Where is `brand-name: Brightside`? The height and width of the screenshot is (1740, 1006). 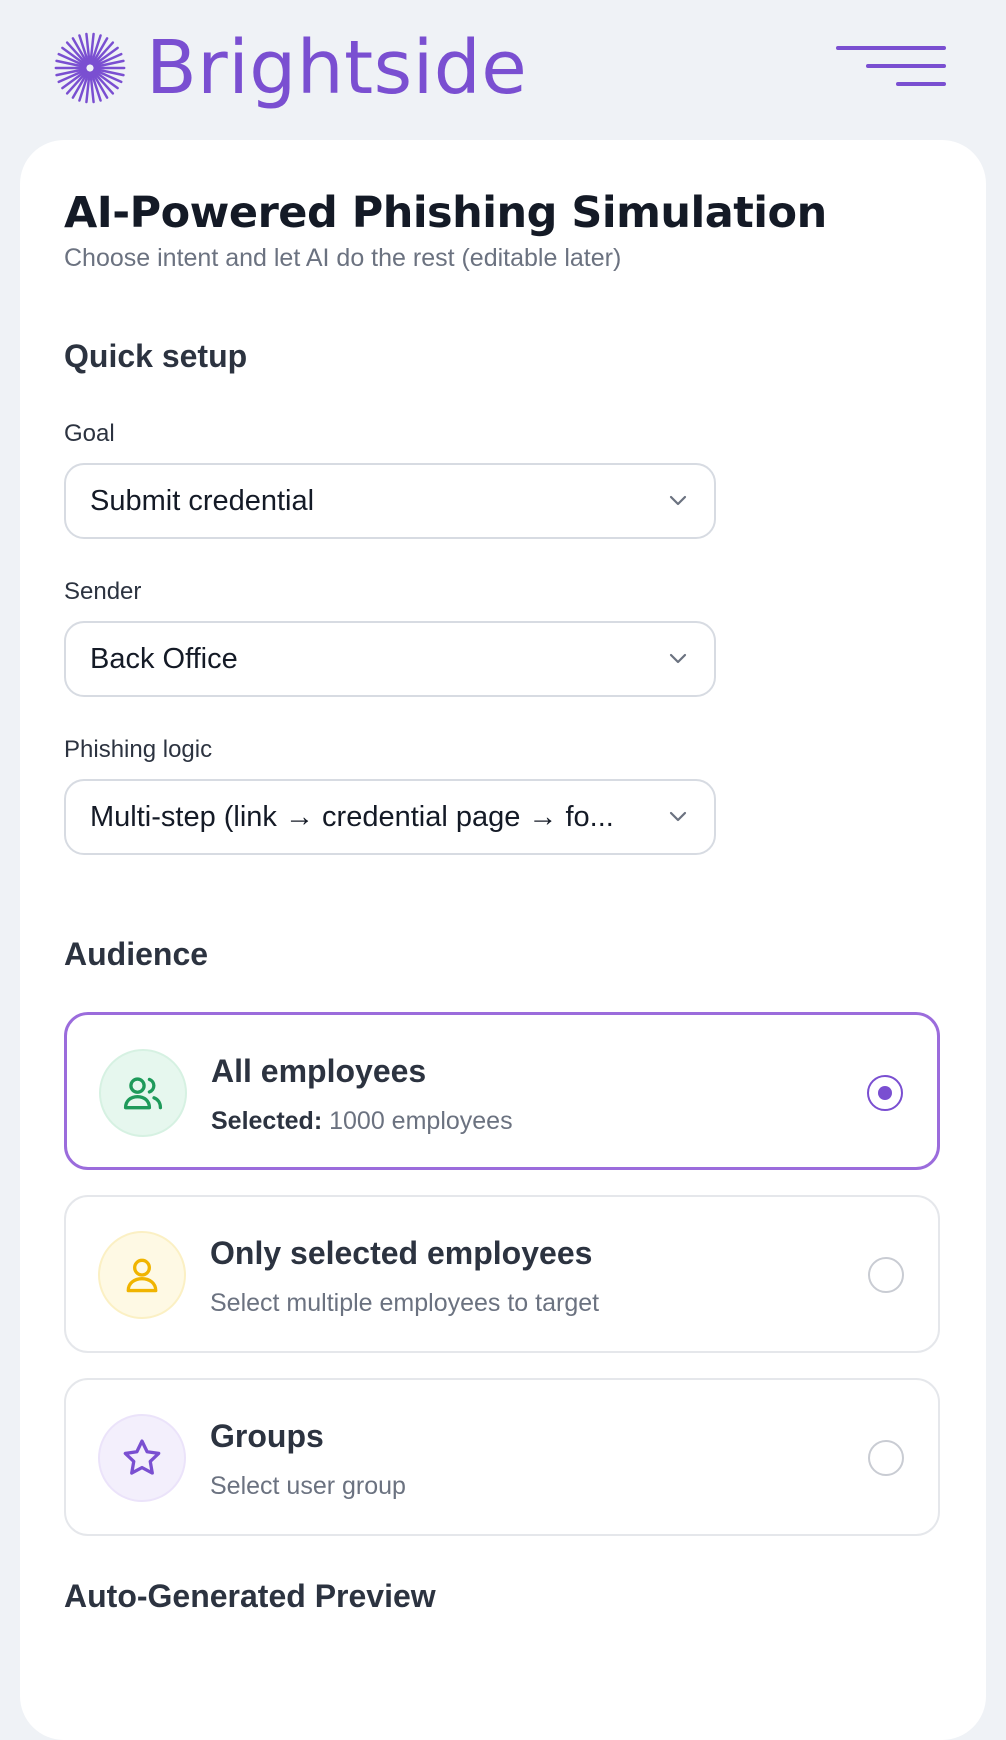
brand-name: Brightside is located at coordinates (337, 68).